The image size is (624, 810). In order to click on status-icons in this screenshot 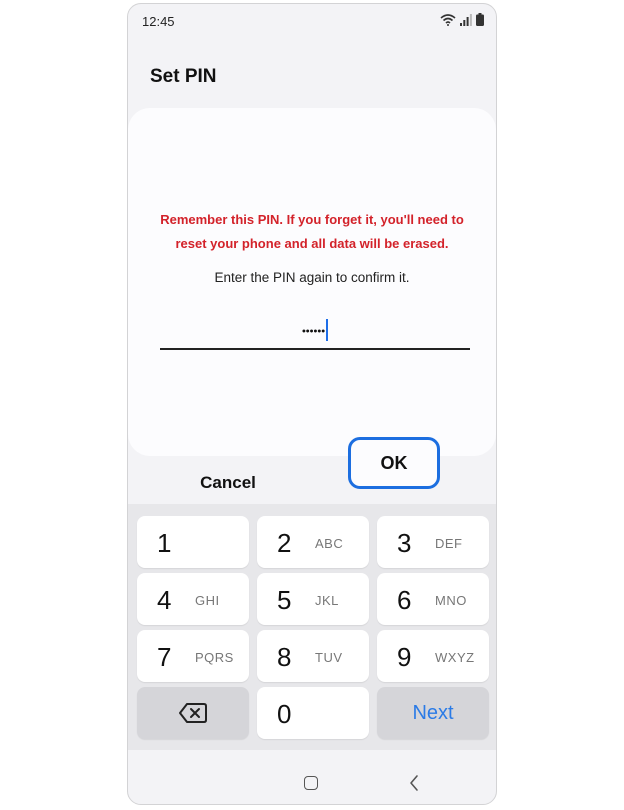, I will do `click(462, 22)`.